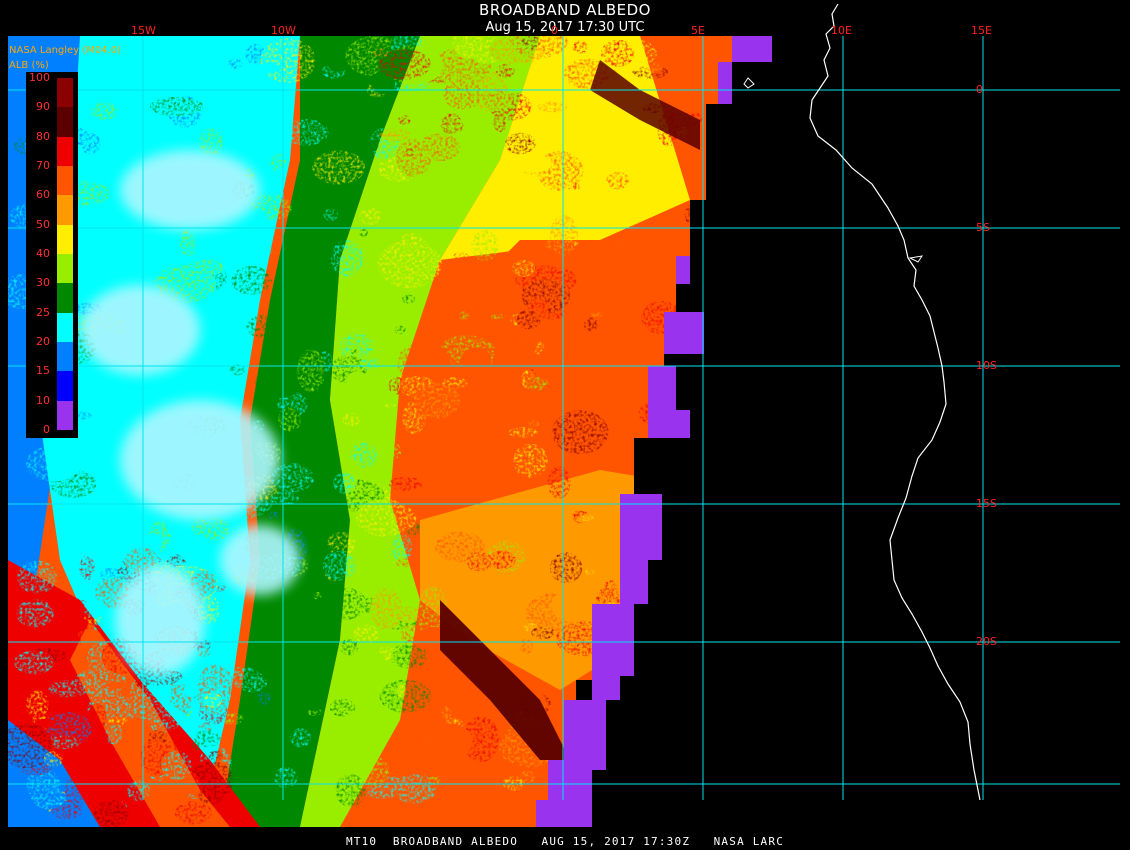 This screenshot has width=1130, height=850. Describe the element at coordinates (43, 165) in the screenshot. I see `legend-tick-label: 70` at that location.